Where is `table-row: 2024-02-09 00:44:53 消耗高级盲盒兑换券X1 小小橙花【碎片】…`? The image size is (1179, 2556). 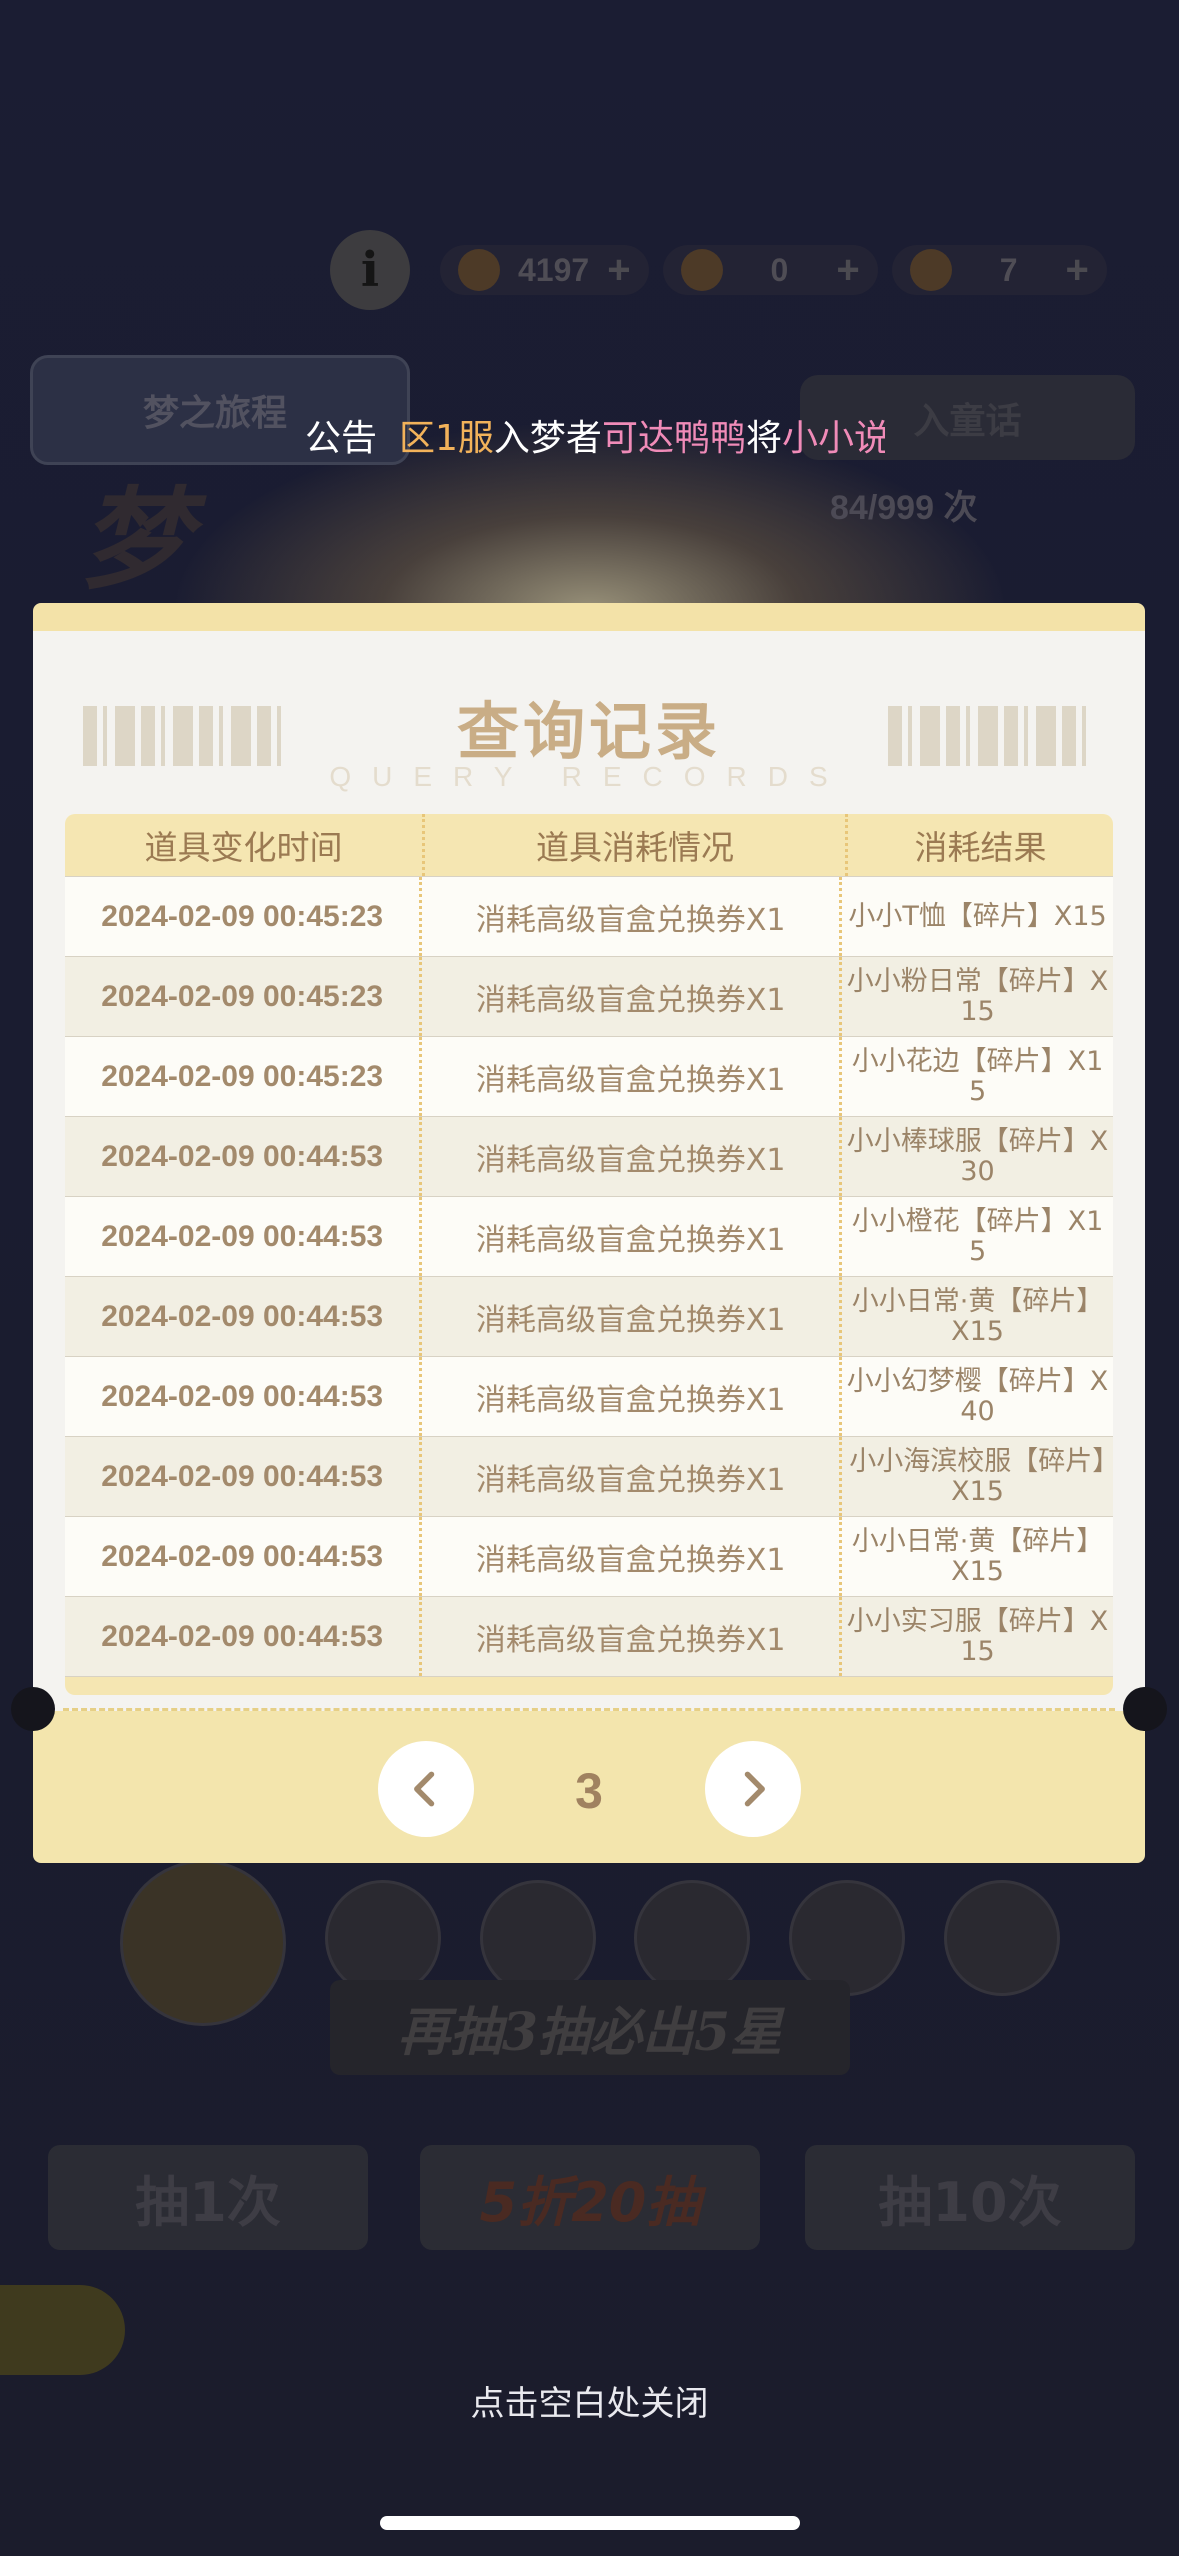 table-row: 2024-02-09 00:44:53 消耗高级盲盒兑换券X1 小小橙花【碎片】… is located at coordinates (589, 1236).